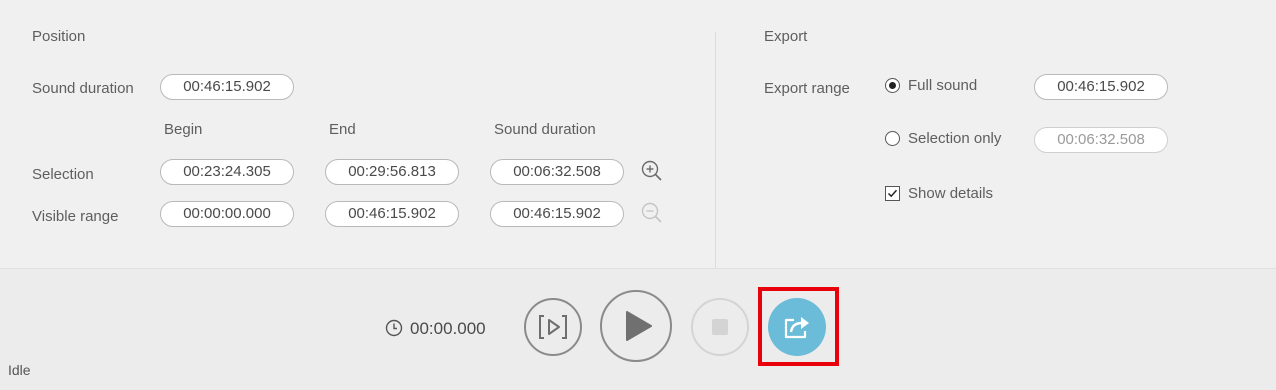 Image resolution: width=1276 pixels, height=390 pixels. What do you see at coordinates (652, 171) in the screenshot?
I see `zoom-in-icon` at bounding box center [652, 171].